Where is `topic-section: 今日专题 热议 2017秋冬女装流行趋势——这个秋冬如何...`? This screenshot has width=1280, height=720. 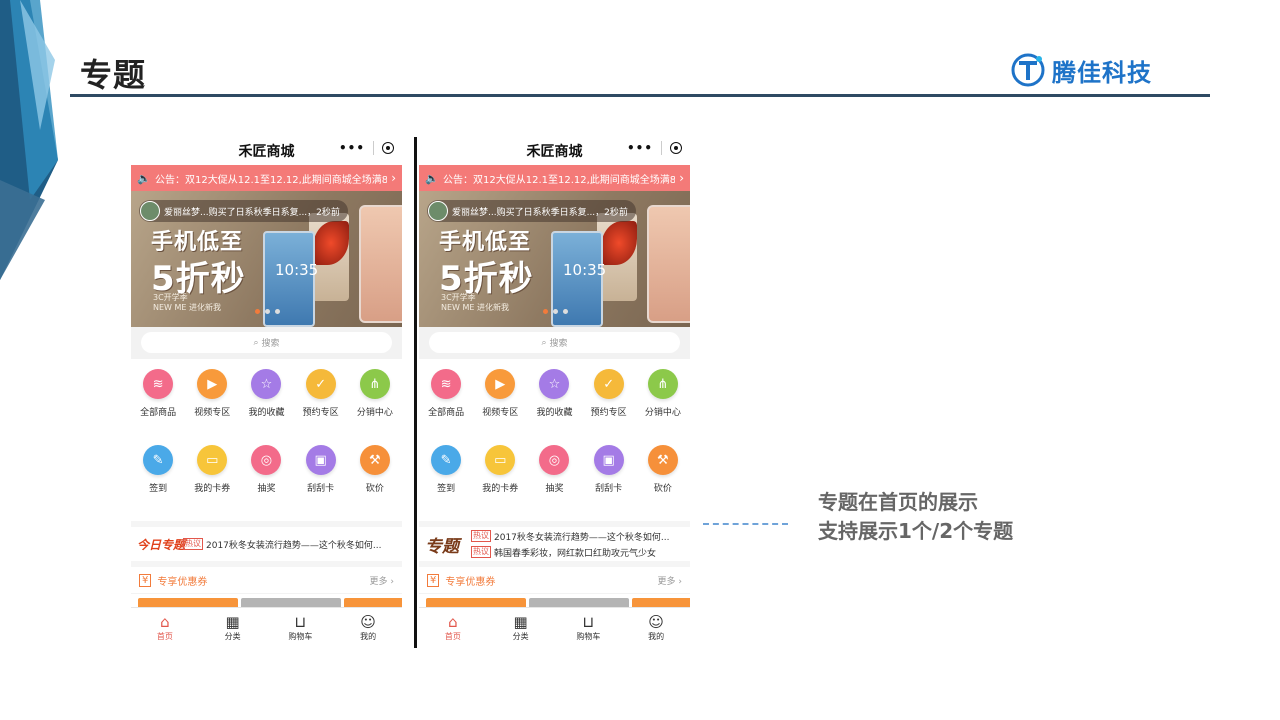
topic-section: 今日专题 热议 2017秋冬女装流行趋势——这个秋冬如何... is located at coordinates (266, 541).